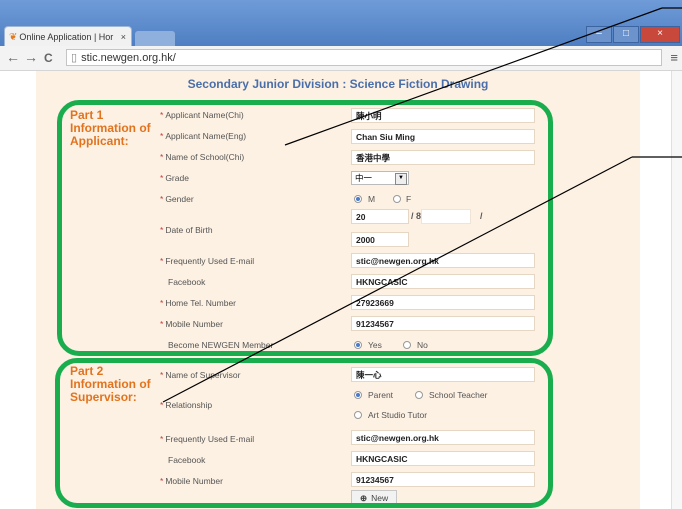  Describe the element at coordinates (422, 345) in the screenshot. I see `member-no-label: No` at that location.